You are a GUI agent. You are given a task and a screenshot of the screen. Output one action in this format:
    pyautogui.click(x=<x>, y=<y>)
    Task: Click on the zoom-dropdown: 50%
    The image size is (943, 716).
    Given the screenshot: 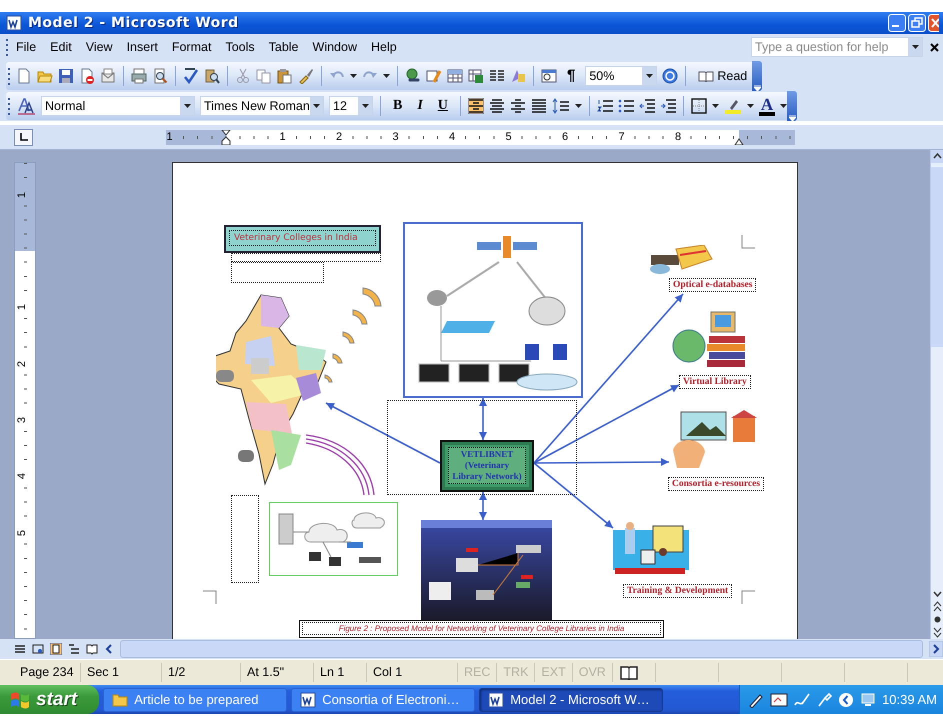 What is the action you would take?
    pyautogui.click(x=621, y=76)
    